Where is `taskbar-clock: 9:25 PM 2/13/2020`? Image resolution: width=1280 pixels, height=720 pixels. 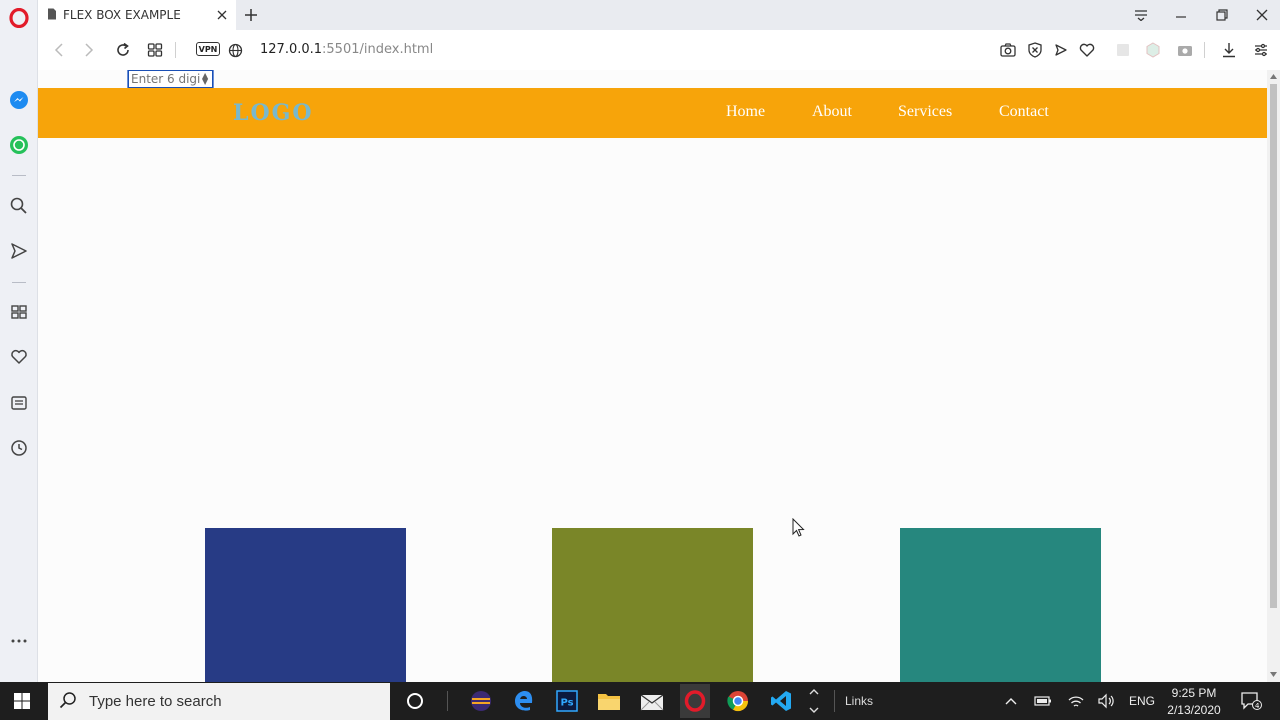
taskbar-clock: 9:25 PM 2/13/2020 is located at coordinates (1194, 702).